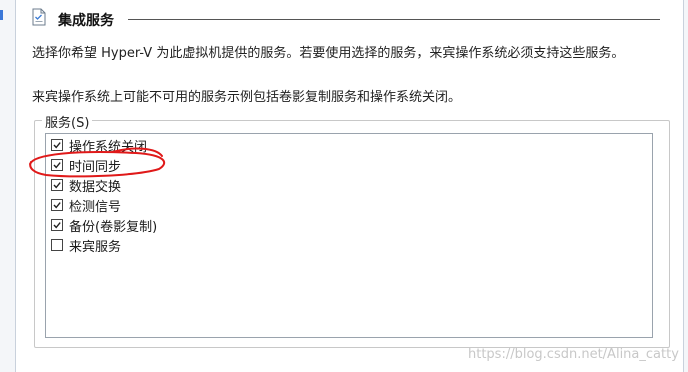  Describe the element at coordinates (95, 207) in the screenshot. I see `service-label: 检测信号` at that location.